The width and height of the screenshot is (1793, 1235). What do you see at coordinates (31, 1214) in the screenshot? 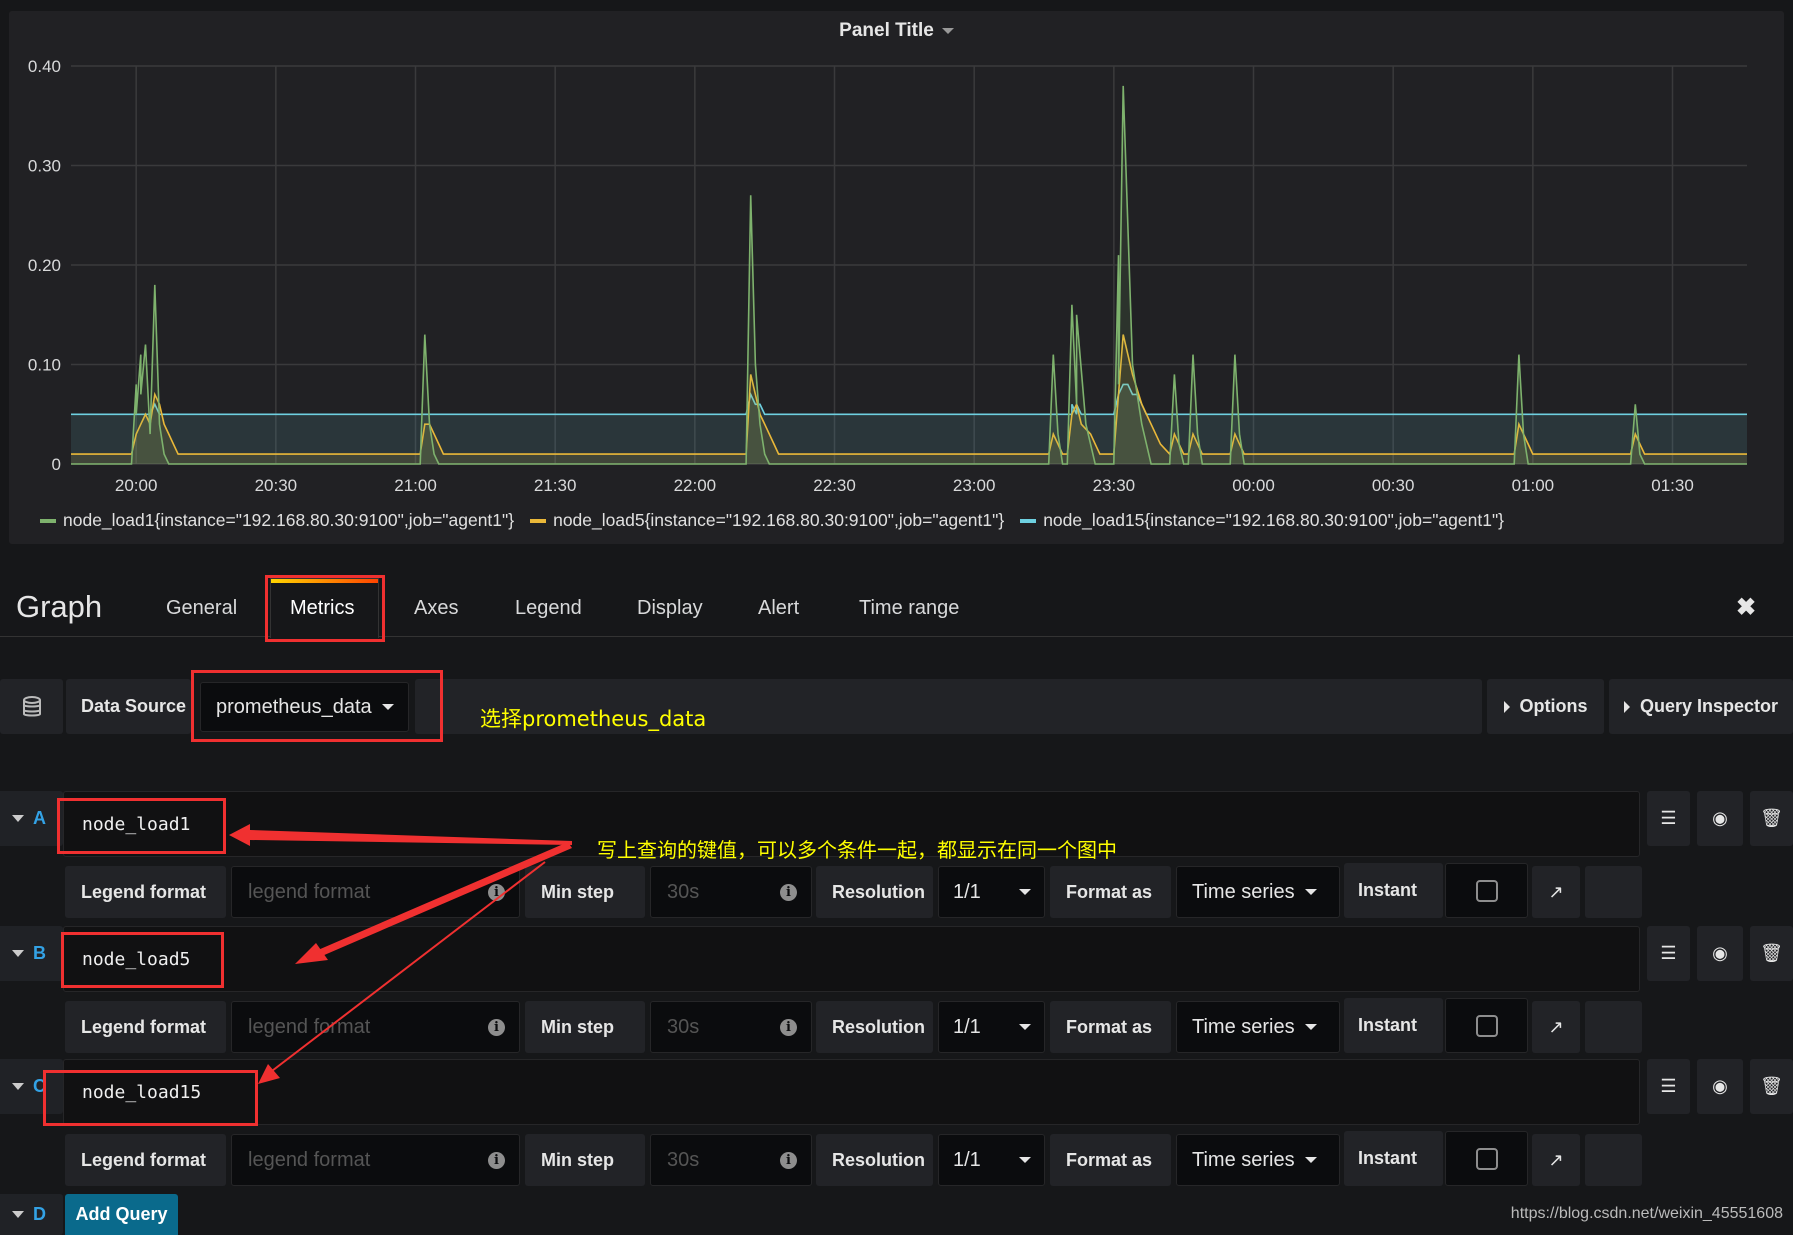
I see `query-letter-d: D` at bounding box center [31, 1214].